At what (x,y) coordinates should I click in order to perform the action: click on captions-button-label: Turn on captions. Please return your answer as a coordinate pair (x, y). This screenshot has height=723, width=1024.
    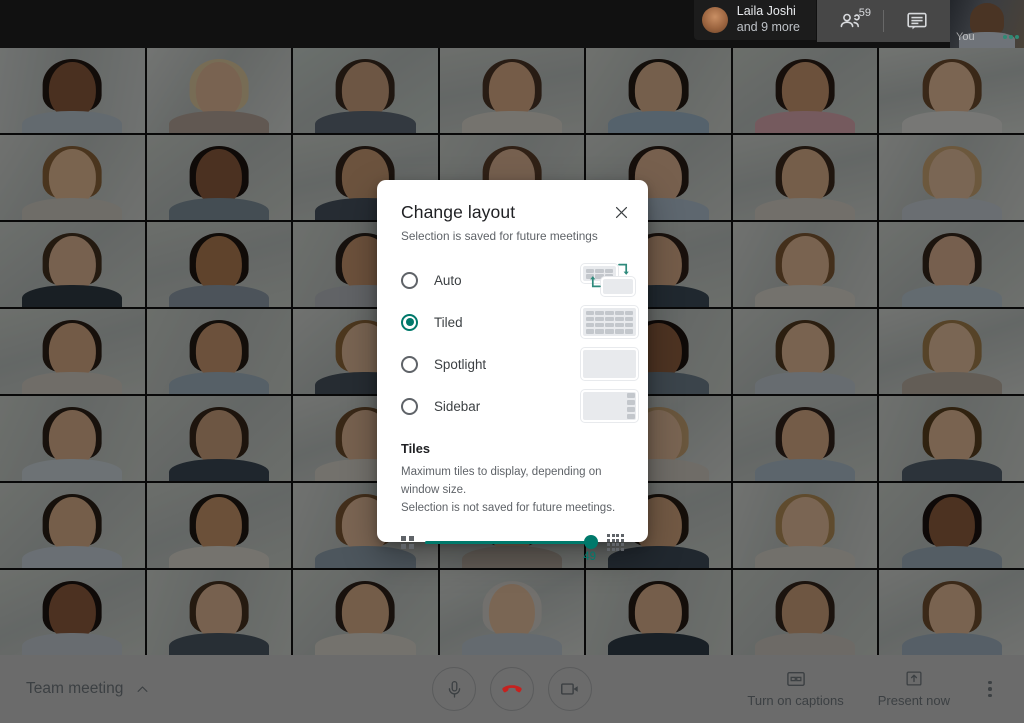
    Looking at the image, I should click on (795, 700).